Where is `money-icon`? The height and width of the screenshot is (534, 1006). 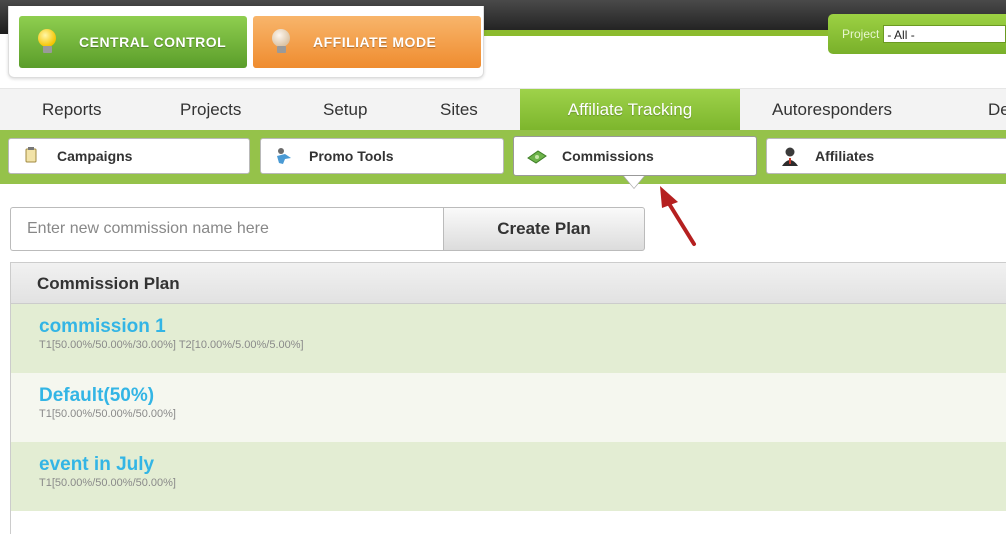 money-icon is located at coordinates (537, 156).